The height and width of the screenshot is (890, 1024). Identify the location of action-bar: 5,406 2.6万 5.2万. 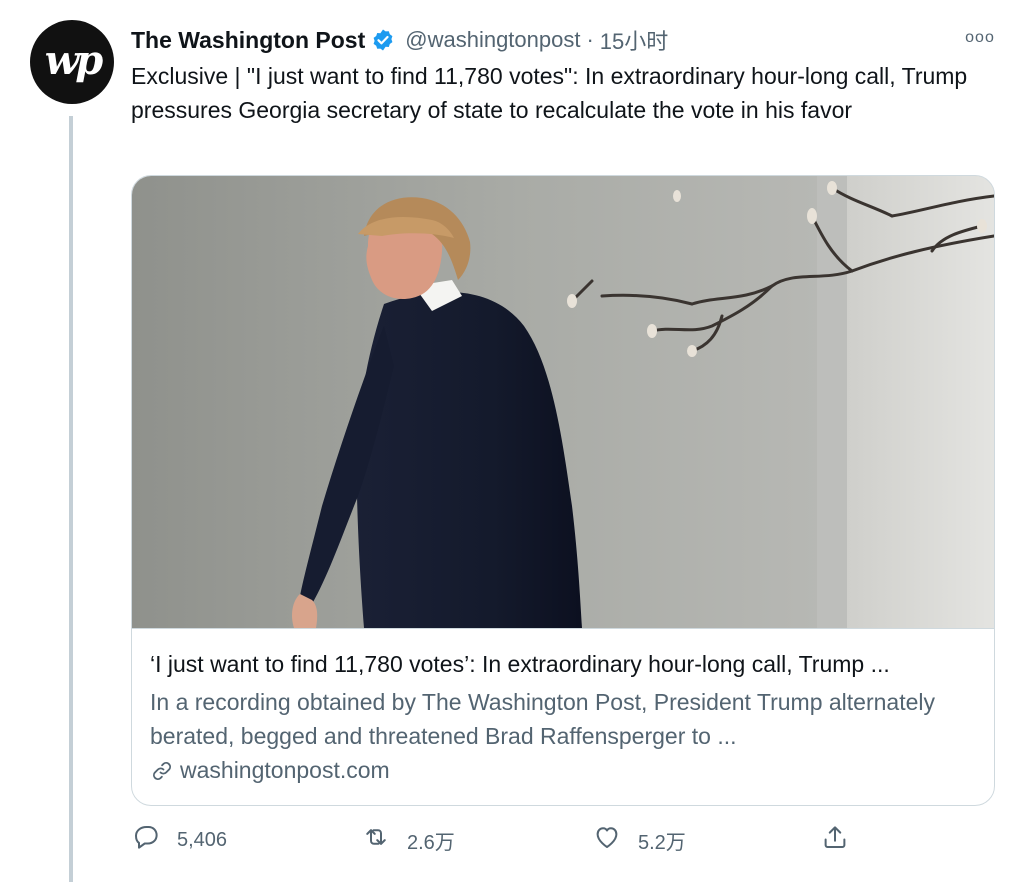
(562, 840).